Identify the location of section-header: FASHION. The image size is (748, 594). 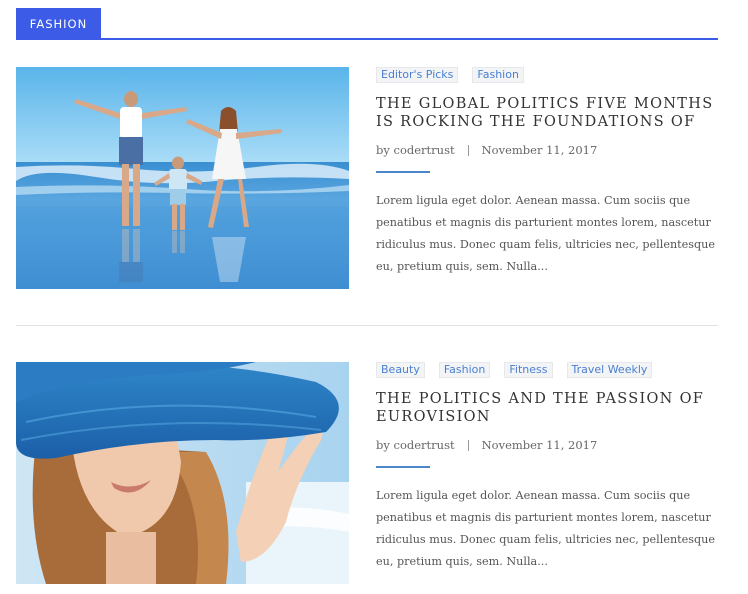
(367, 24).